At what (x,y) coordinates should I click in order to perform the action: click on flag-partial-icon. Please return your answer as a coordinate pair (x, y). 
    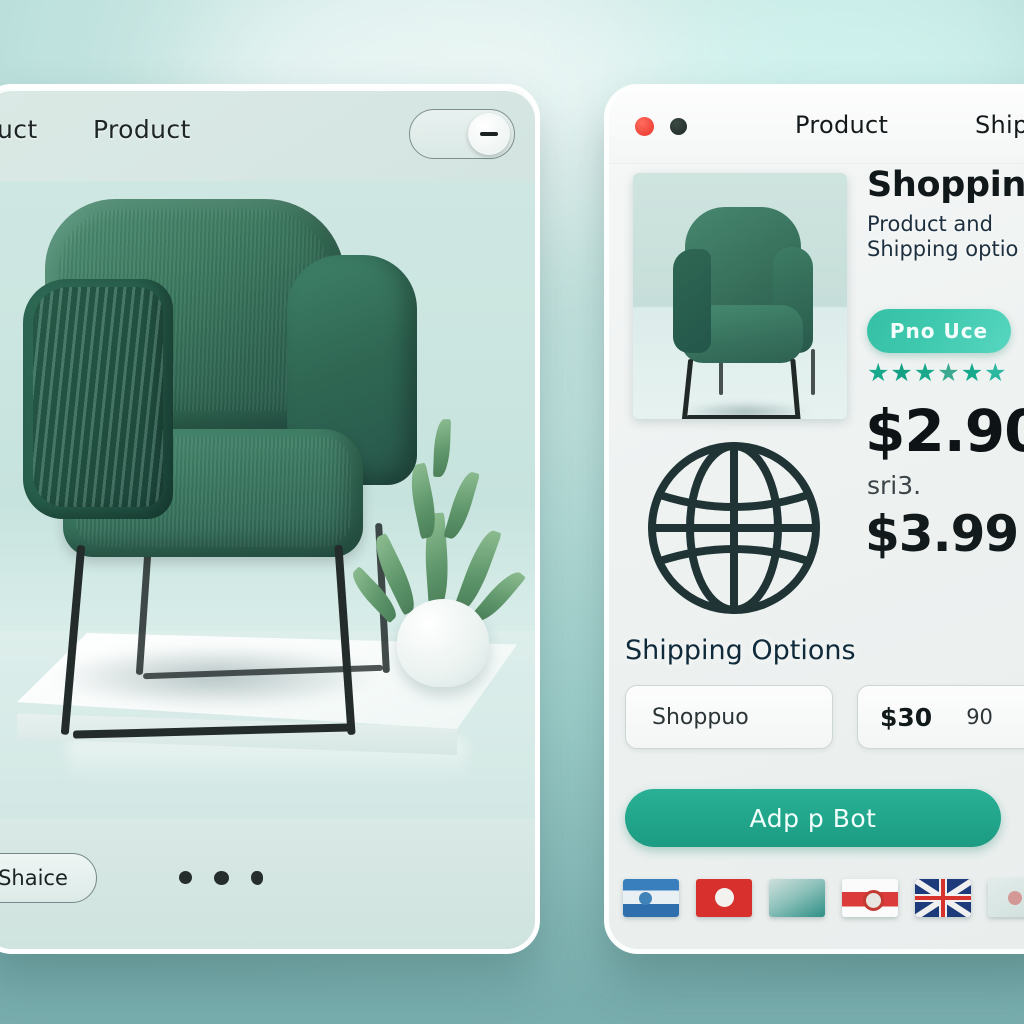
    Looking at the image, I should click on (1006, 898).